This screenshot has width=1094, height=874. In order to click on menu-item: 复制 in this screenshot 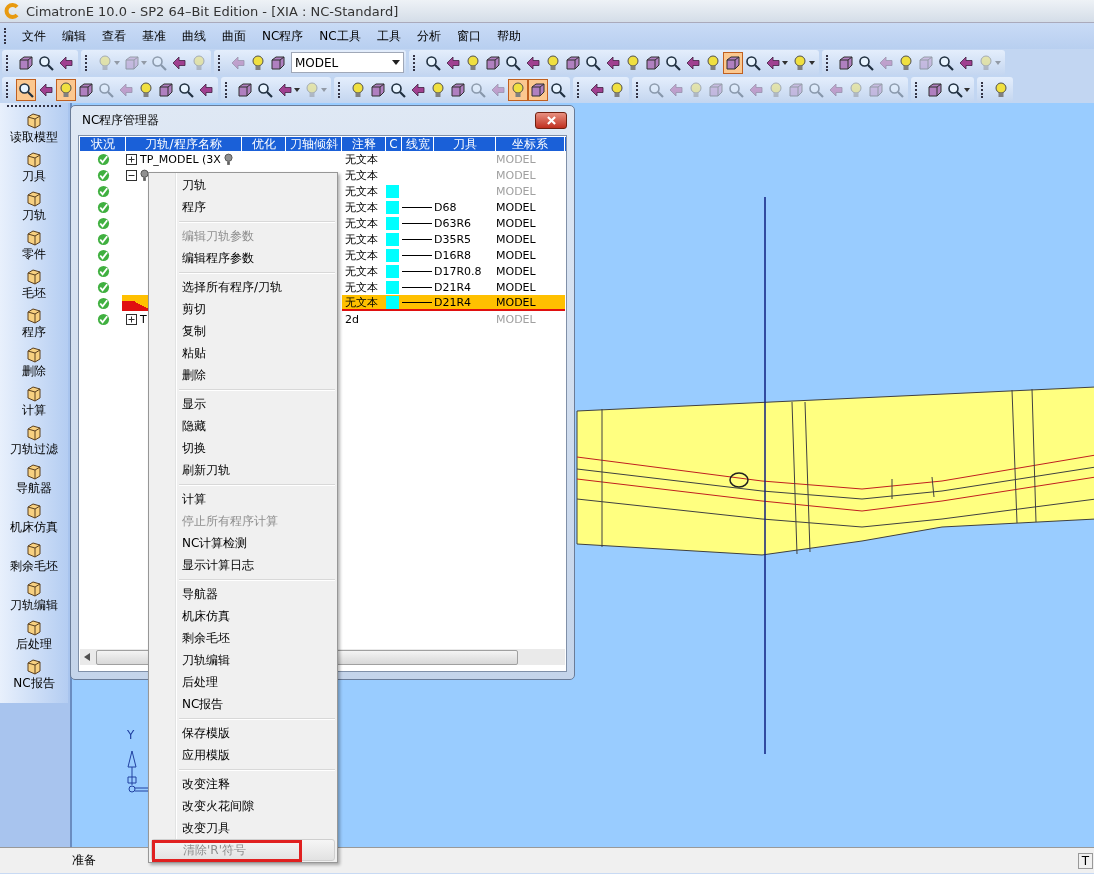, I will do `click(243, 331)`.